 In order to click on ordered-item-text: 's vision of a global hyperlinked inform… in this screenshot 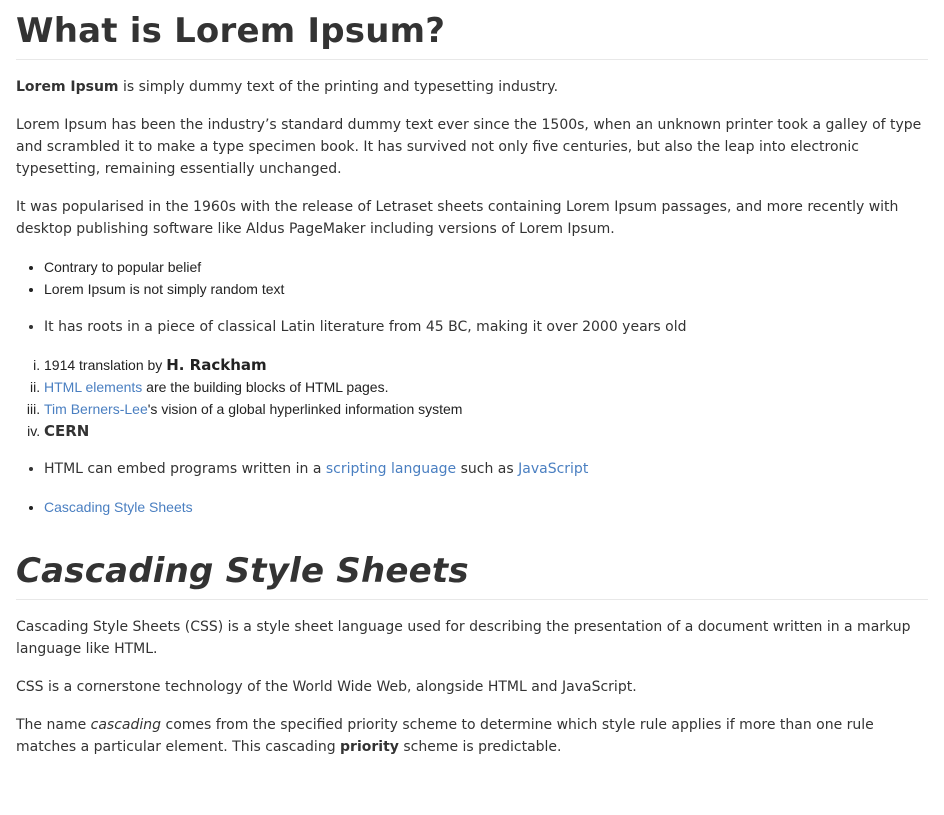, I will do `click(305, 409)`.